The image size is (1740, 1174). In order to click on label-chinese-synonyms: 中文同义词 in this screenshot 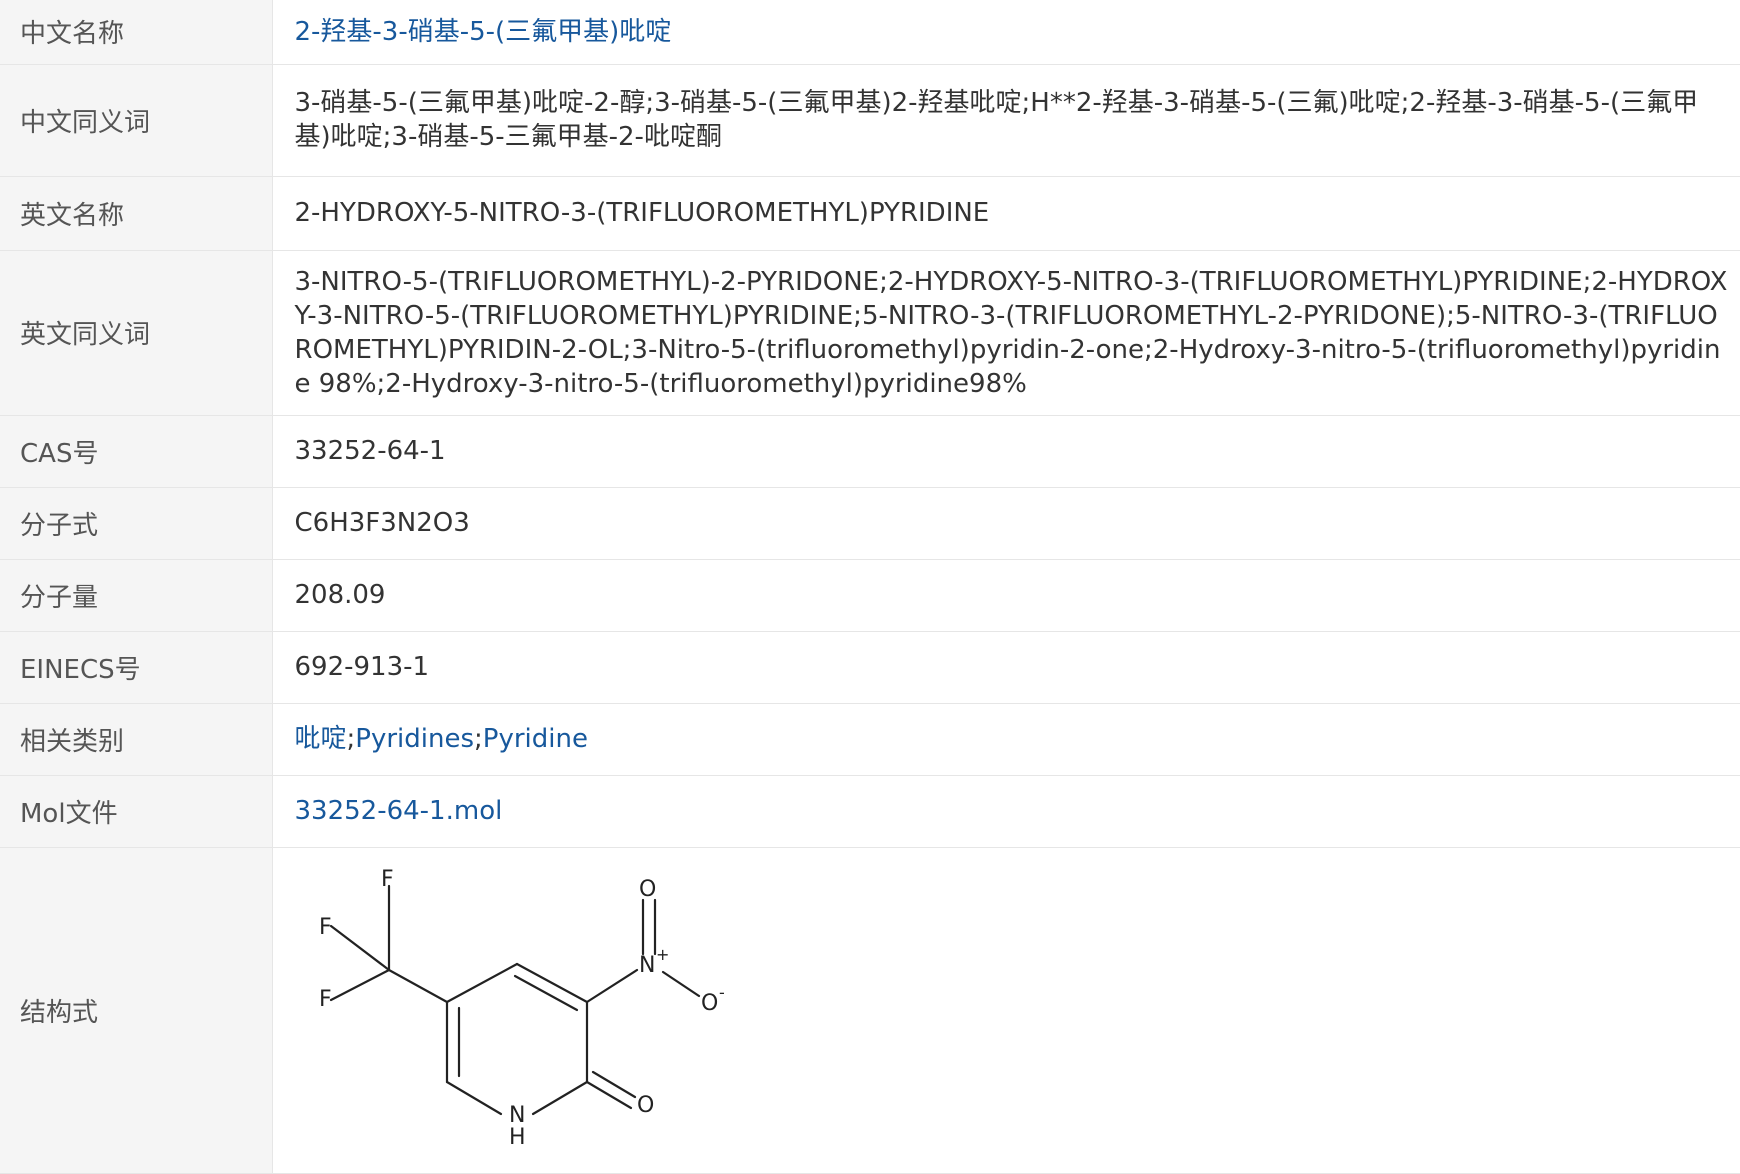, I will do `click(136, 120)`.